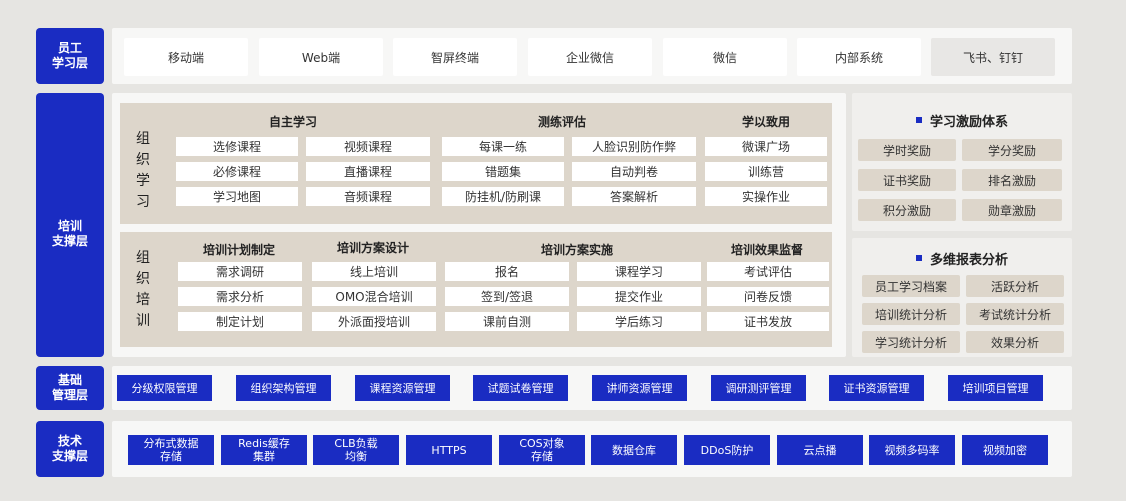 Image resolution: width=1126 pixels, height=501 pixels. What do you see at coordinates (962, 162) in the screenshot?
I see `incentive-card: 学习激励体系 学时奖励 学分奖励 证书奖励 排名激励 积分激励 勋章激励` at bounding box center [962, 162].